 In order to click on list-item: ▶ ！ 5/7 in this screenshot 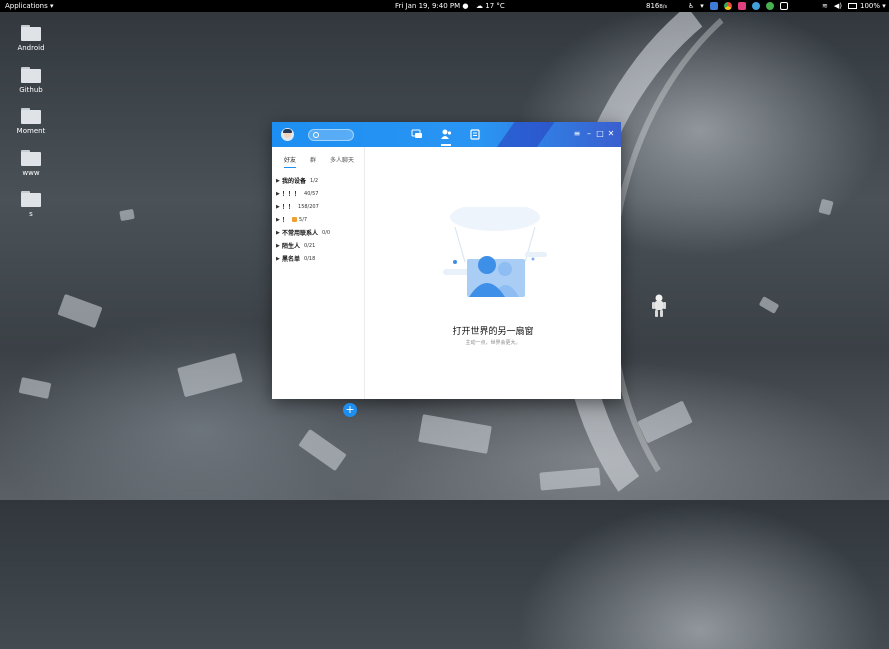, I will do `click(303, 219)`.